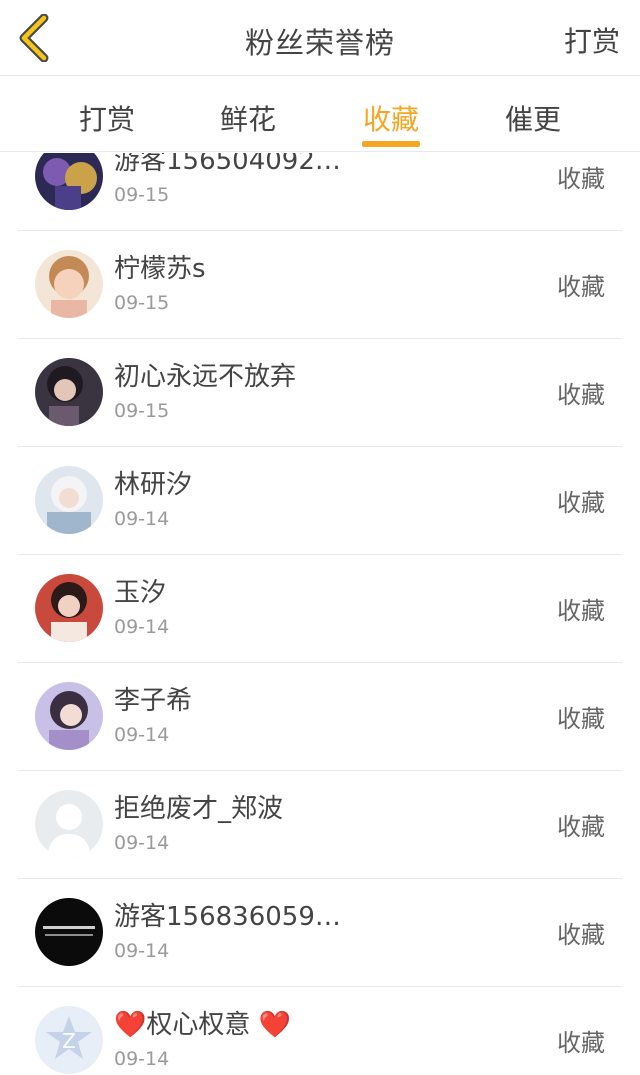 This screenshot has height=1075, width=640. What do you see at coordinates (248, 118) in the screenshot?
I see `tab-flowers: 鲜花` at bounding box center [248, 118].